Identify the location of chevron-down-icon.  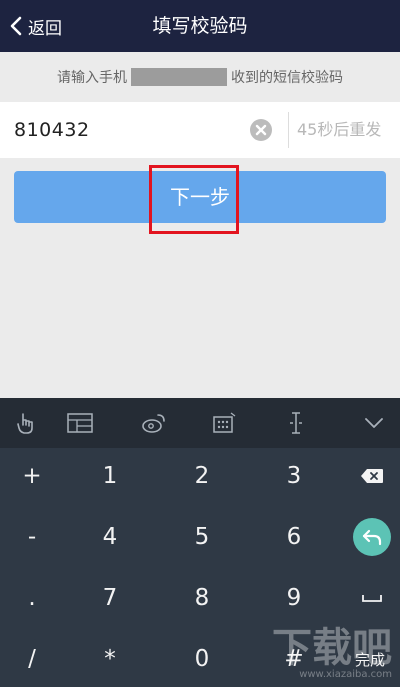
(374, 423).